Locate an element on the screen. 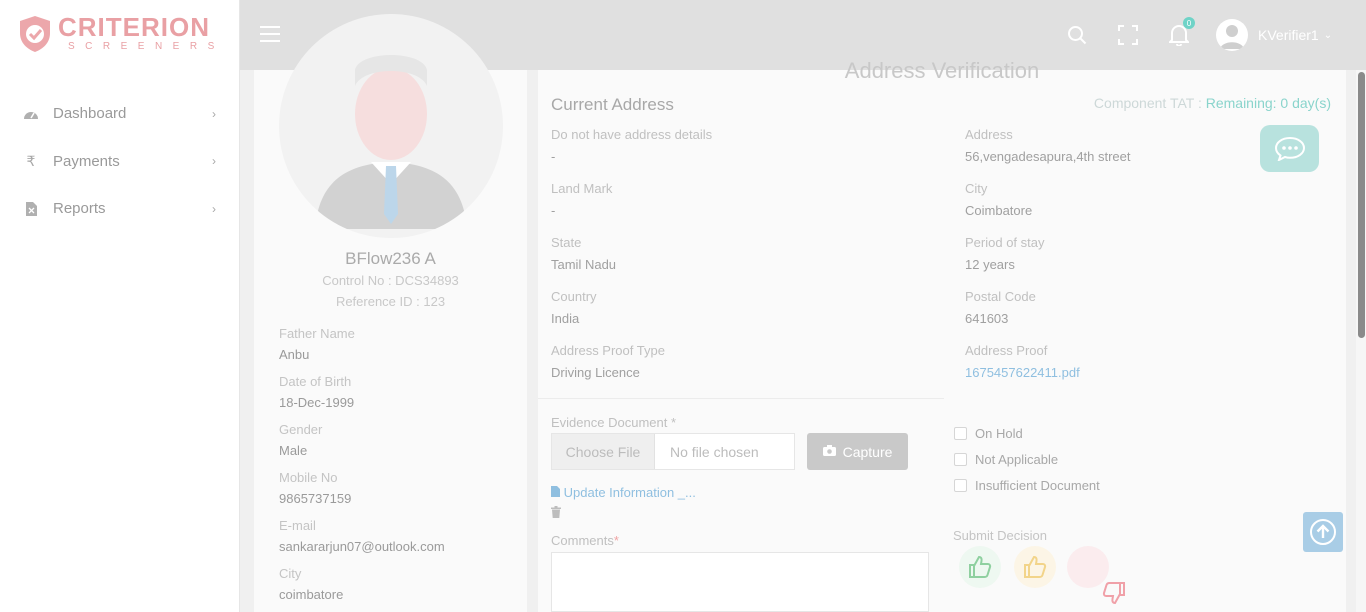 This screenshot has height=612, width=1366. field-label: Address Proof is located at coordinates (1006, 350).